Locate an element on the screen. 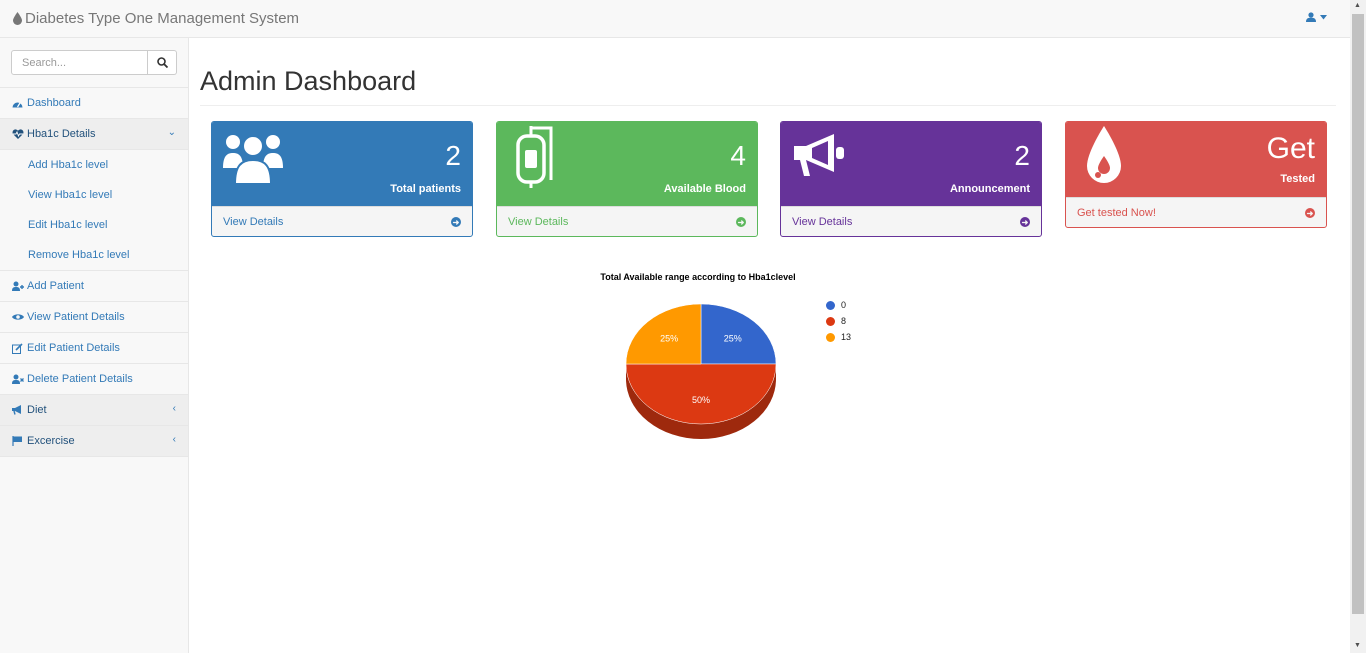 The image size is (1366, 653). scroll-up-arrow-icon: ▲ is located at coordinates (1357, 5).